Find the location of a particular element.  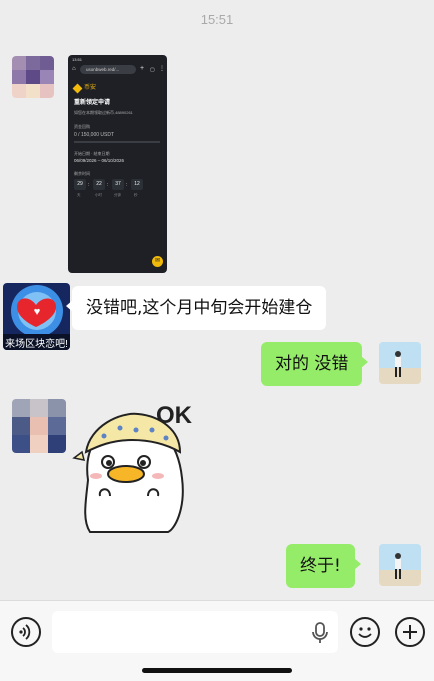

period-label: 开始日期 · 结束日期 is located at coordinates (92, 153).